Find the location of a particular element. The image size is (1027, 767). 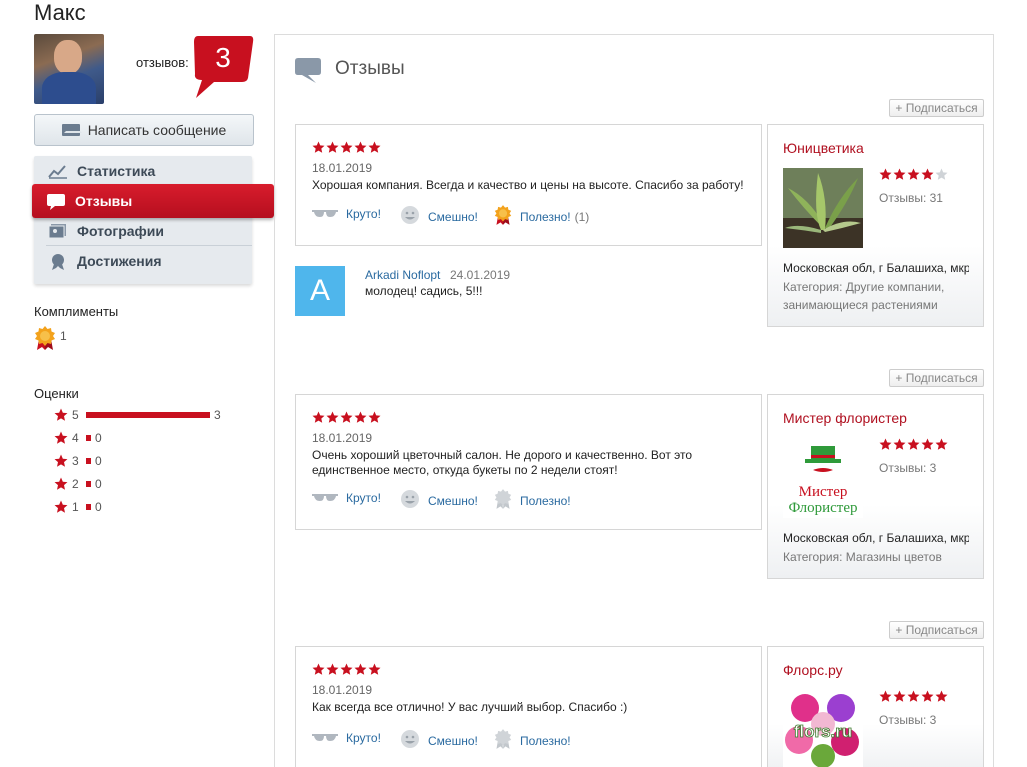

useful-badge-icon is located at coordinates (45, 338).